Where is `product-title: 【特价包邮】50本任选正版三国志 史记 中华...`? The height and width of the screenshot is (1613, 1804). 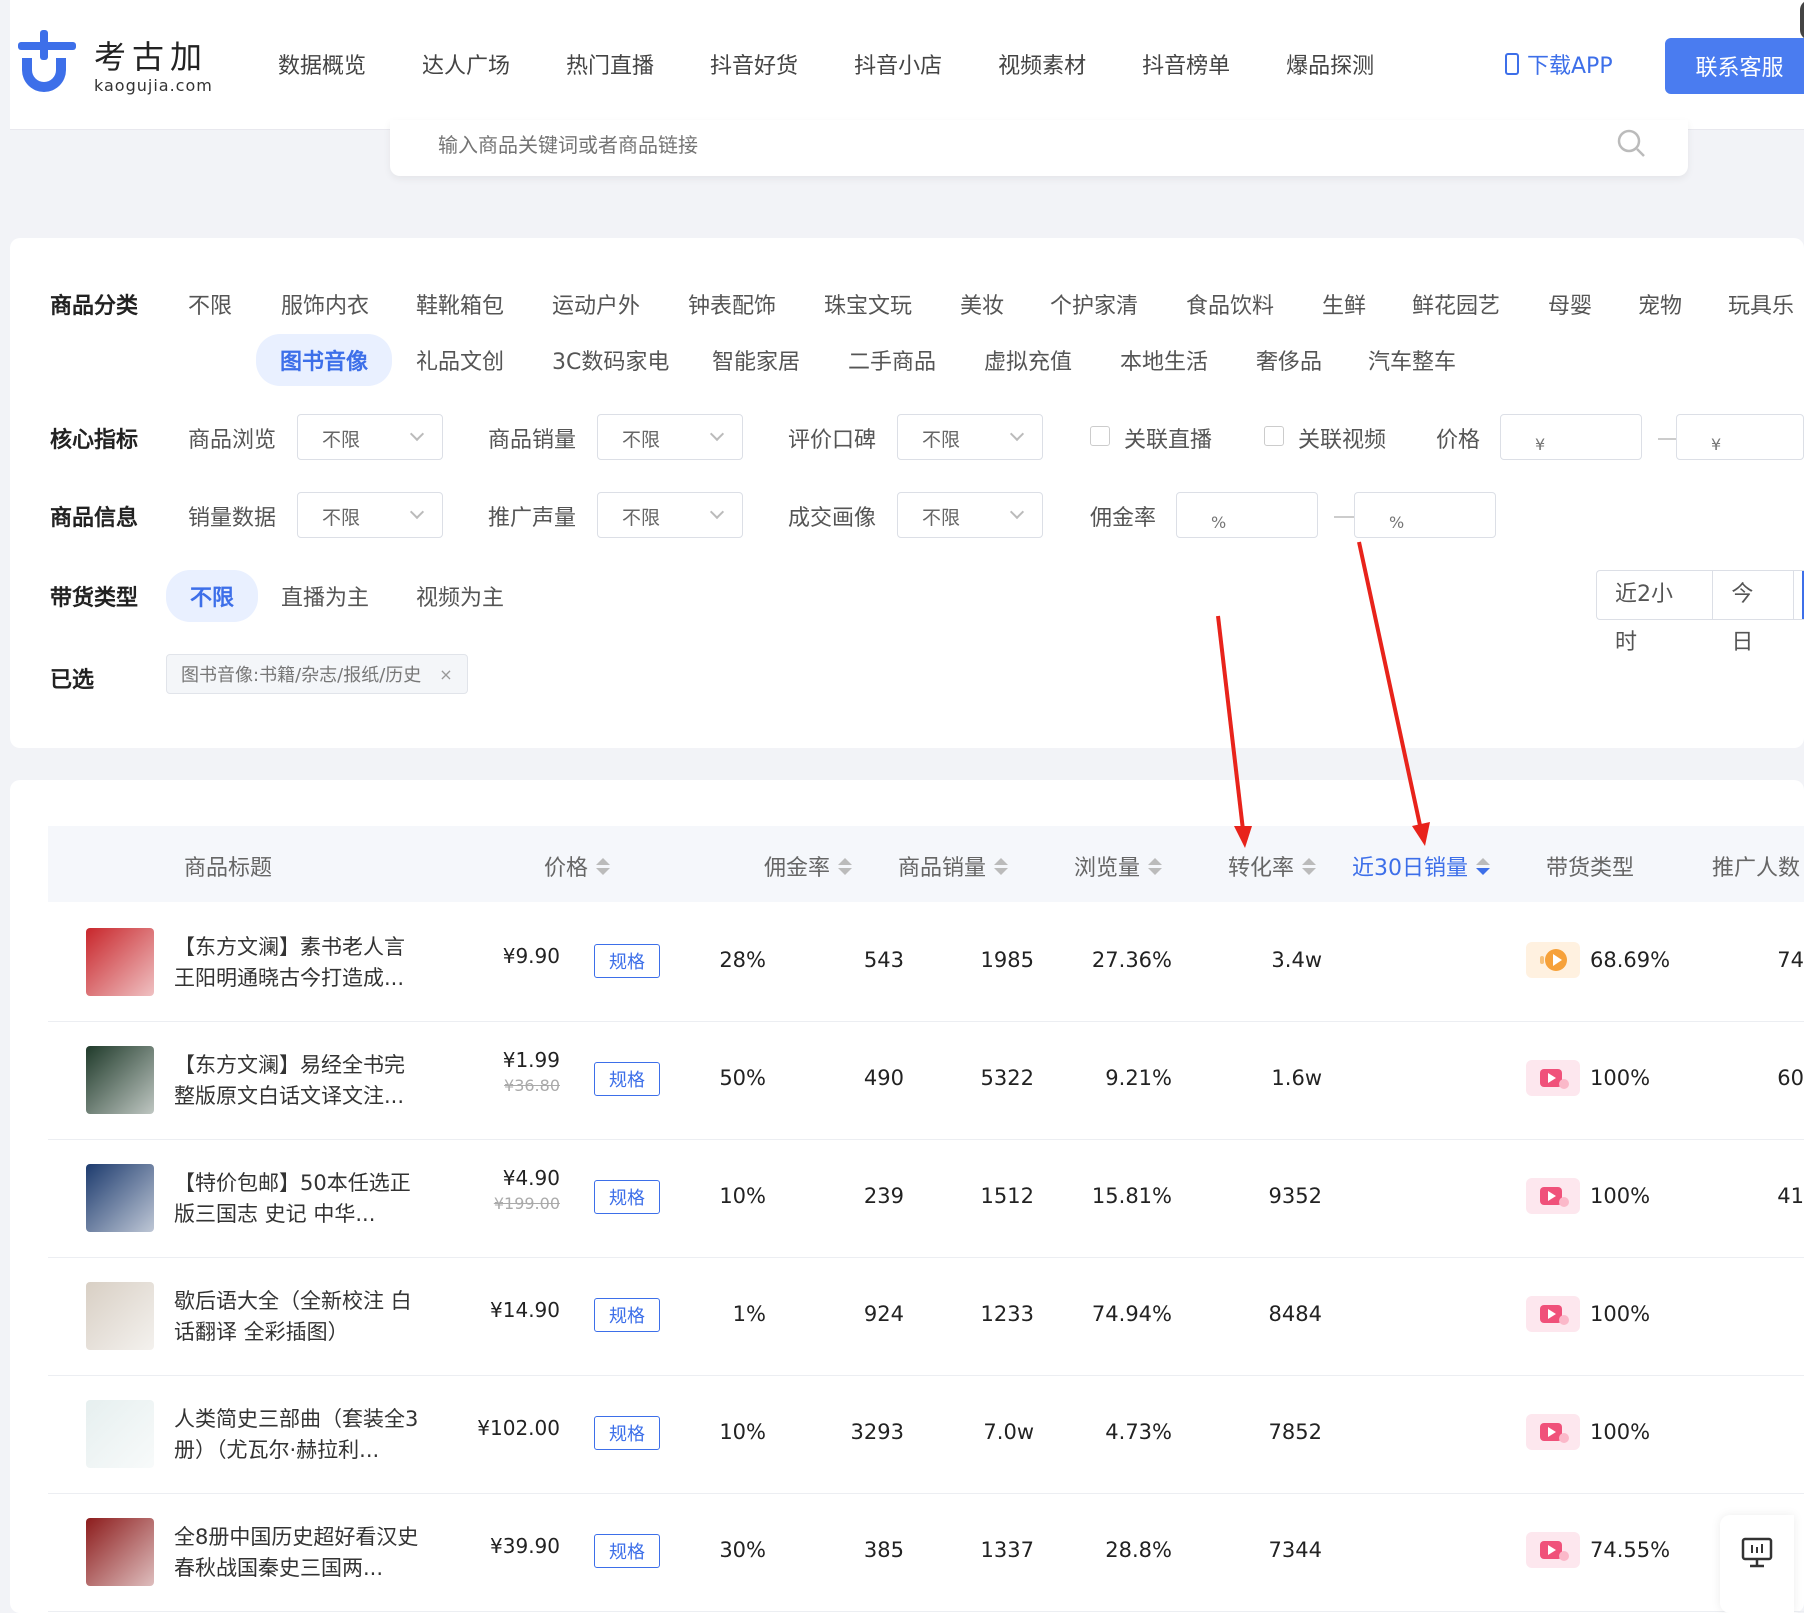 product-title: 【特价包邮】50本任选正版三国志 史记 中华... is located at coordinates (299, 1199).